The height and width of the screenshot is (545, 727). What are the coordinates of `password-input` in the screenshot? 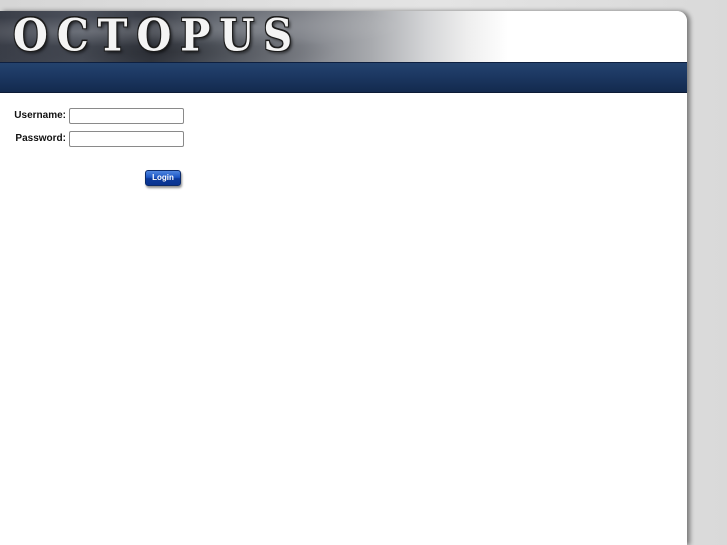 It's located at (126, 139).